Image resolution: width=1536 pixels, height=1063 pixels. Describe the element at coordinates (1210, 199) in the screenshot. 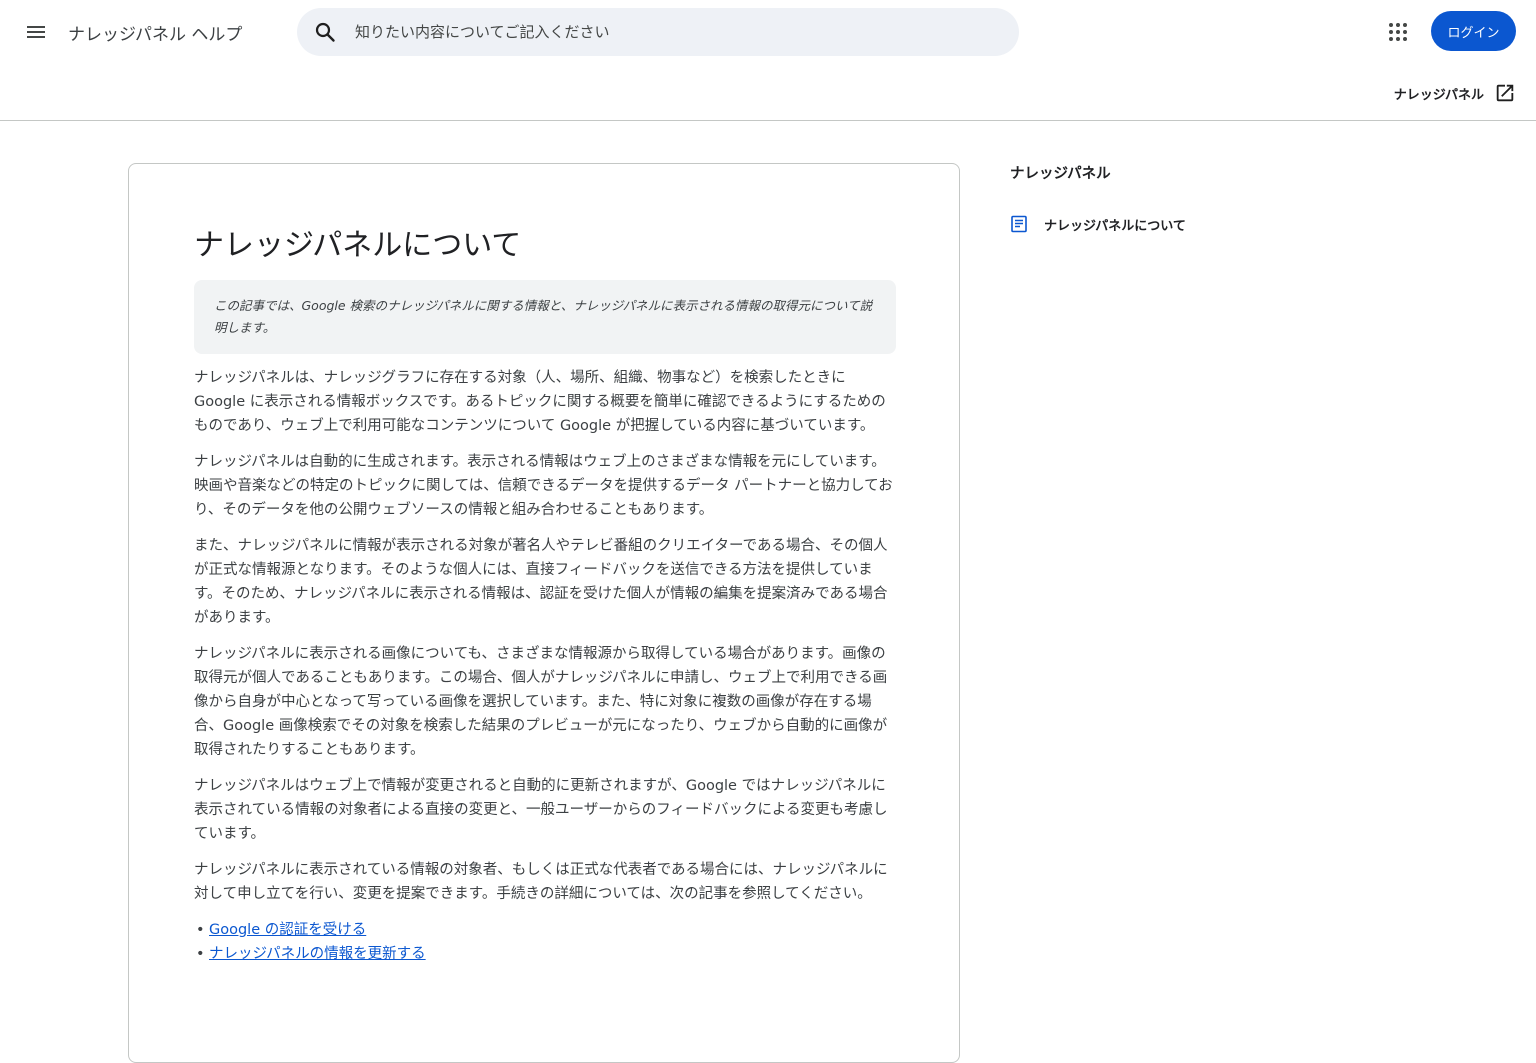

I see `side-nav: ナレッジパネル ナレッジパネルについて` at that location.